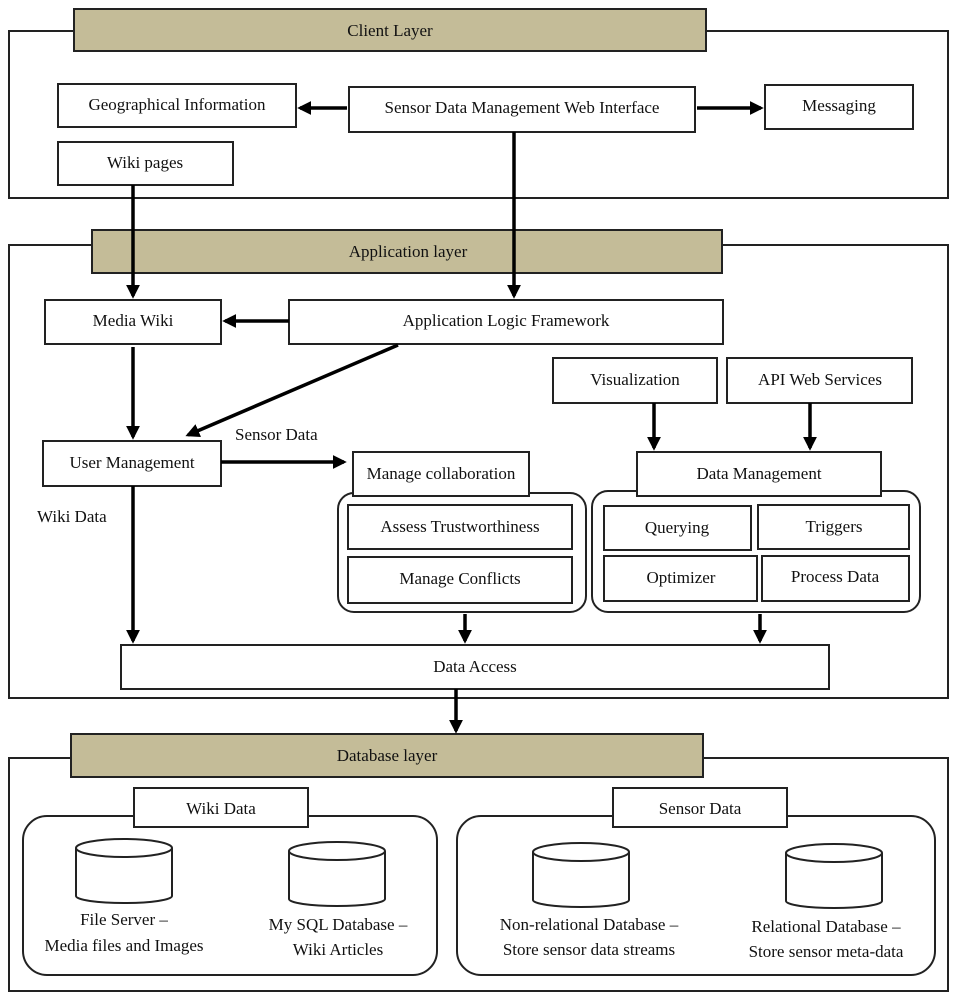 This screenshot has height=1000, width=958. I want to click on file-server-line2: Media files and Images, so click(123, 945).